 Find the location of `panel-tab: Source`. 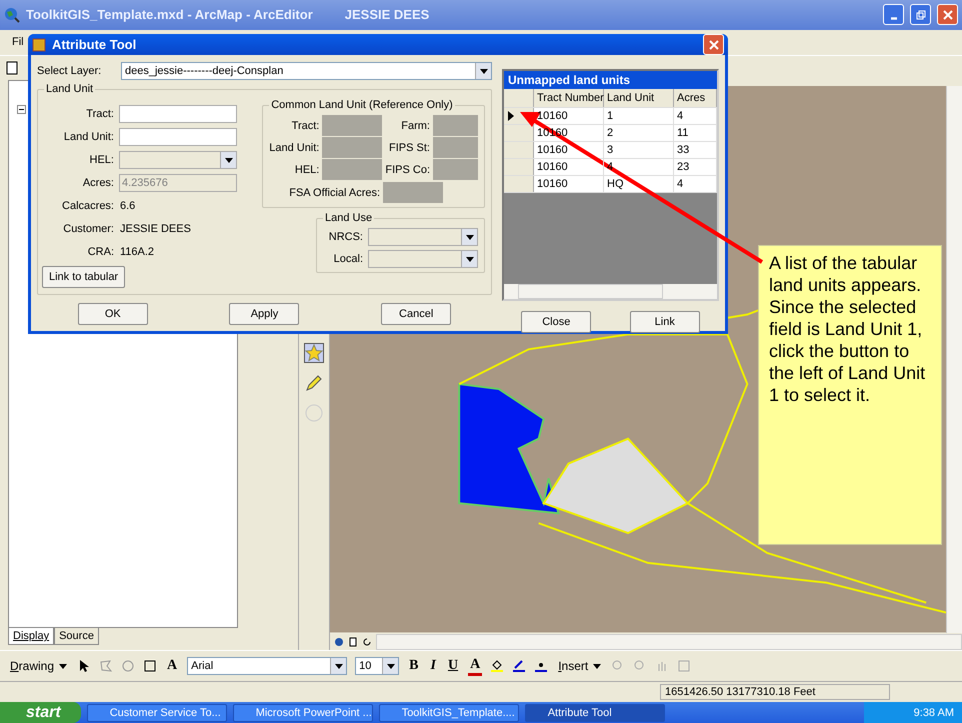

panel-tab: Source is located at coordinates (76, 637).